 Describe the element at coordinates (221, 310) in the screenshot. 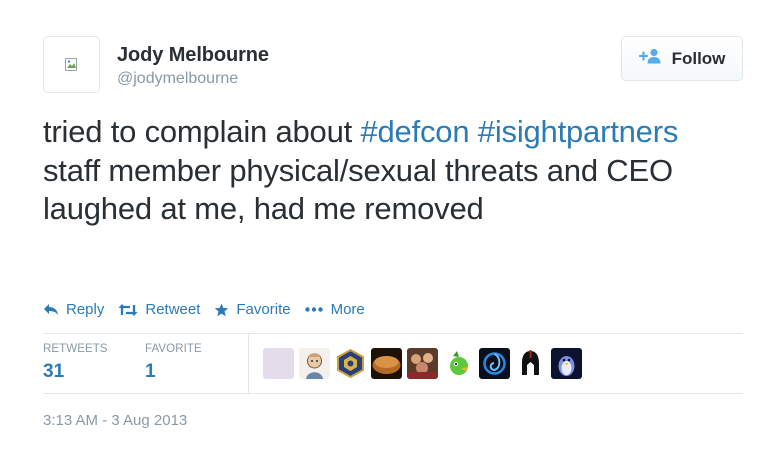

I see `star-icon` at that location.